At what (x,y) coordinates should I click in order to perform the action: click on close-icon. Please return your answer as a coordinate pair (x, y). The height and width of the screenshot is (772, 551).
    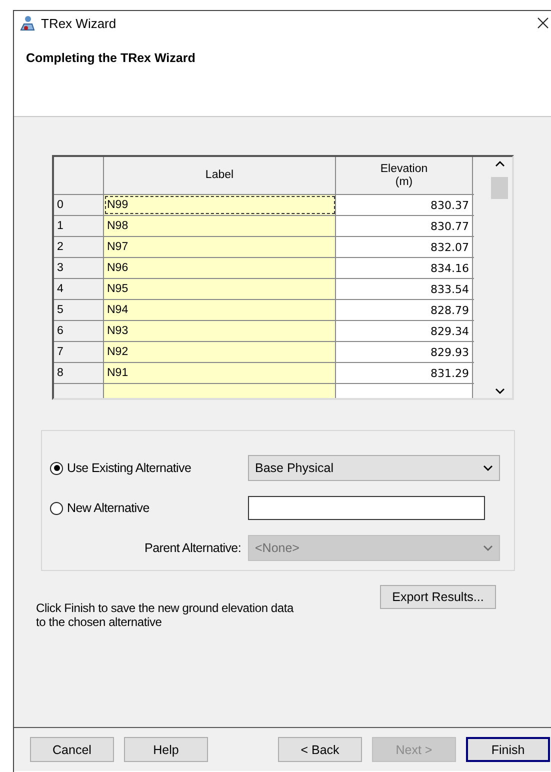
    Looking at the image, I should click on (543, 23).